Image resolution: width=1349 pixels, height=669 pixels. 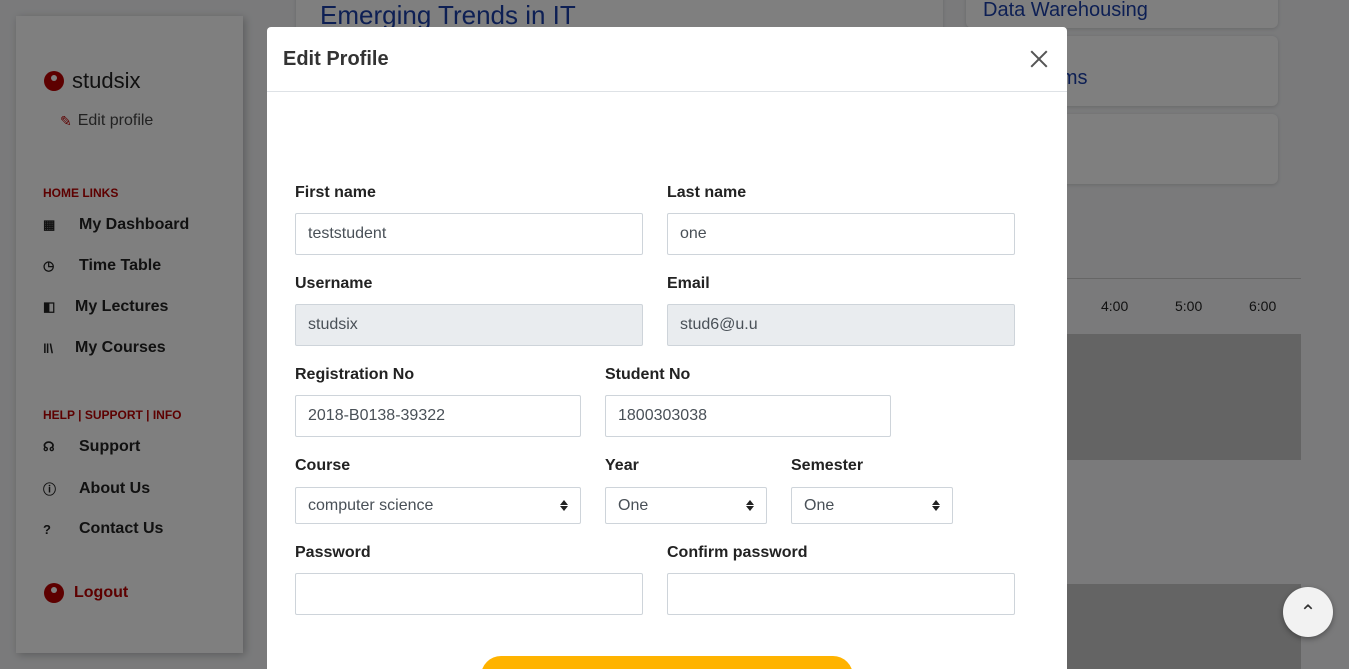 What do you see at coordinates (841, 325) in the screenshot?
I see `email-field` at bounding box center [841, 325].